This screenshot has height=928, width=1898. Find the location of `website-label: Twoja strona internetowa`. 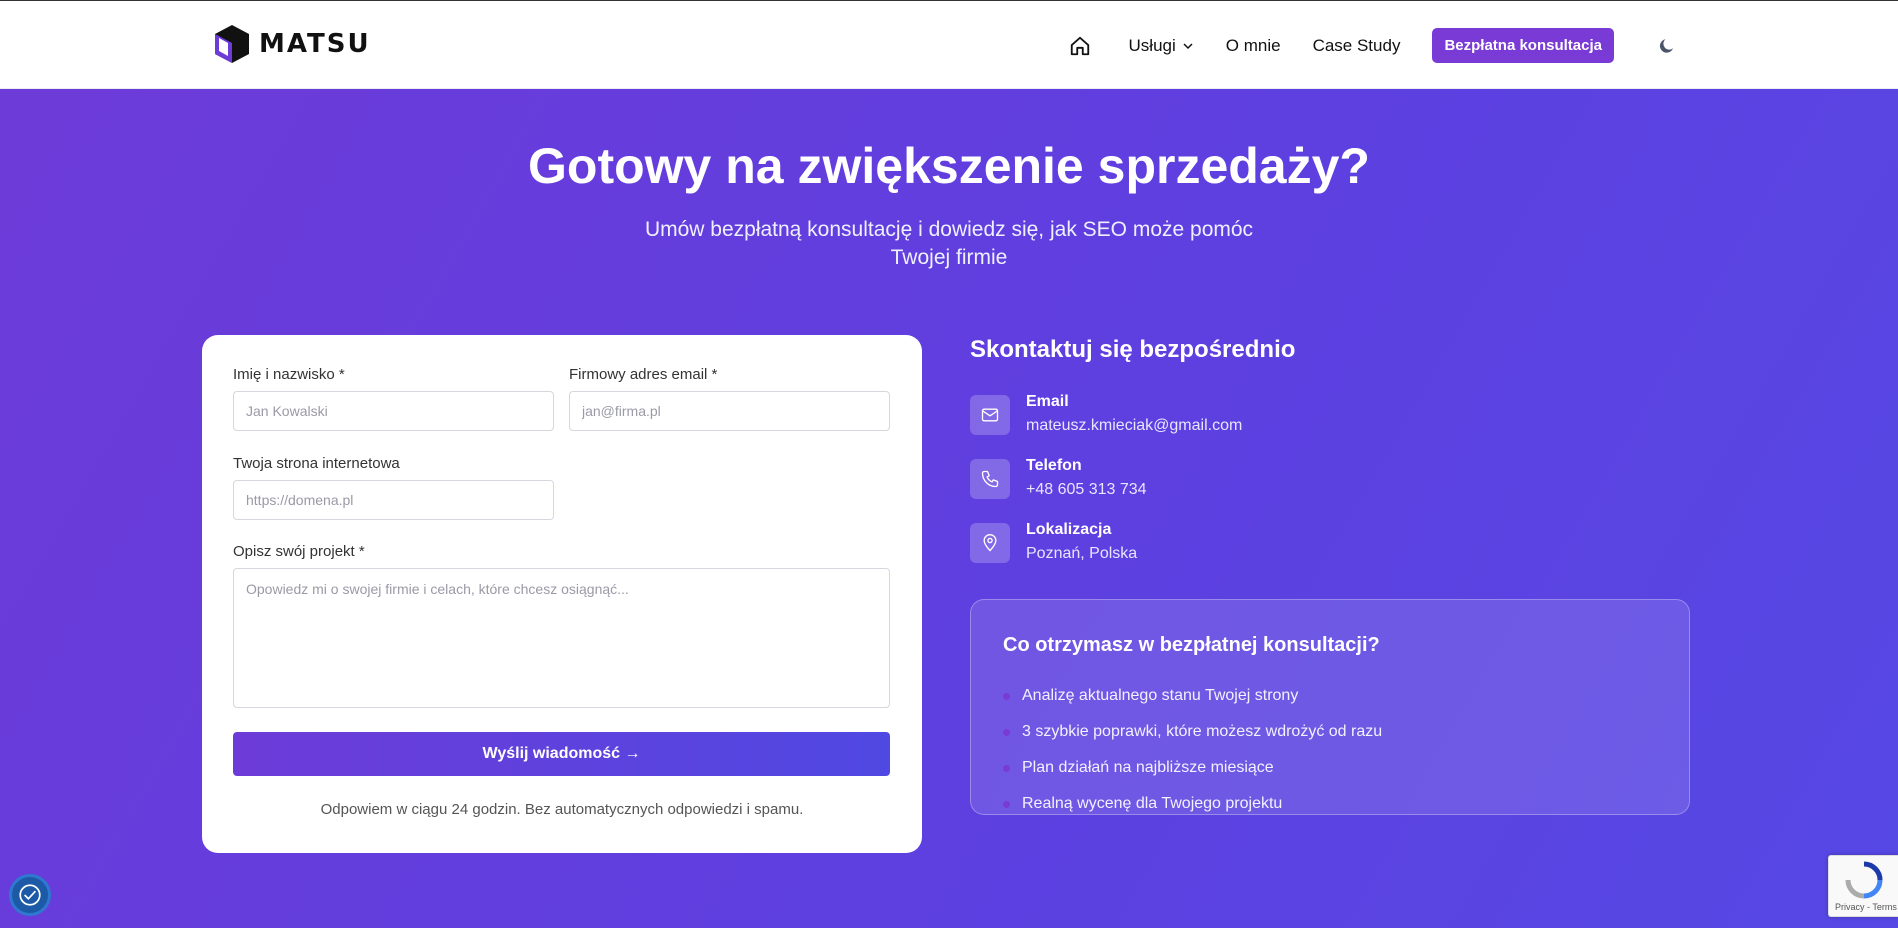

website-label: Twoja strona internetowa is located at coordinates (316, 463).